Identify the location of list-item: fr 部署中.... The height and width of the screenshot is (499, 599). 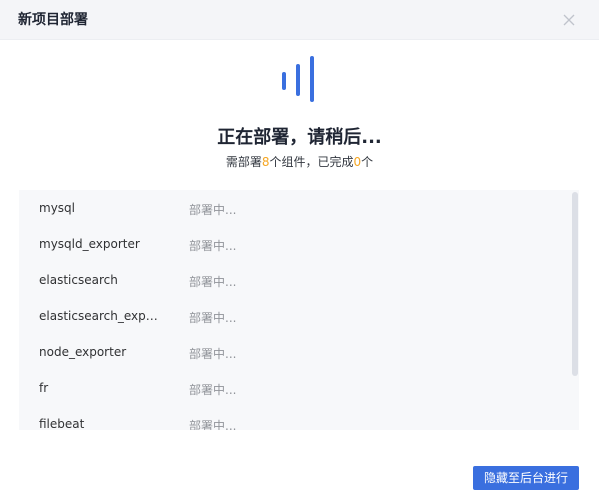
(294, 388).